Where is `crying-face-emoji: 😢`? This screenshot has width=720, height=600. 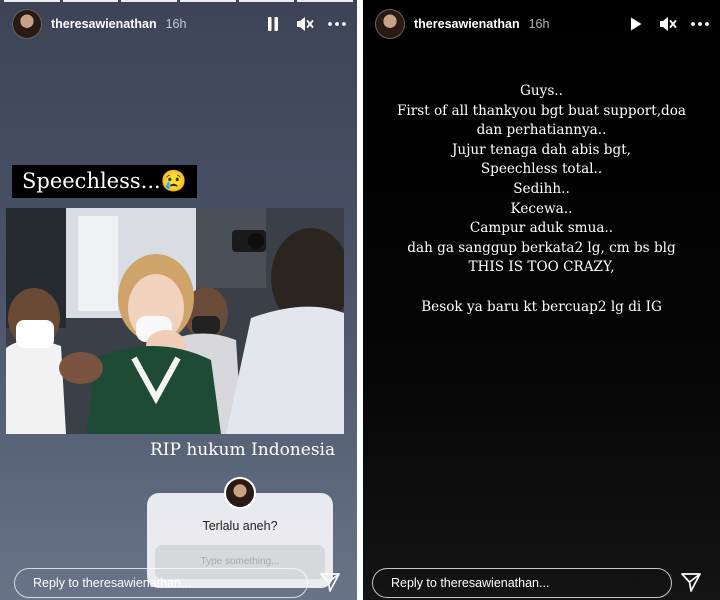 crying-face-emoji: 😢 is located at coordinates (173, 181).